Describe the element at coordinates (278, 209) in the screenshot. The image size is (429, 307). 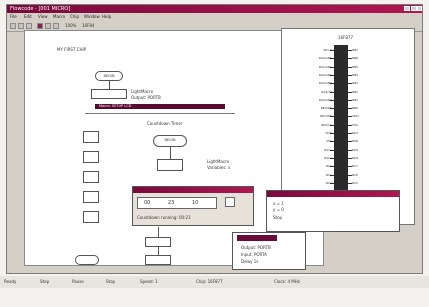
I see `variable-item: y = 0` at that location.